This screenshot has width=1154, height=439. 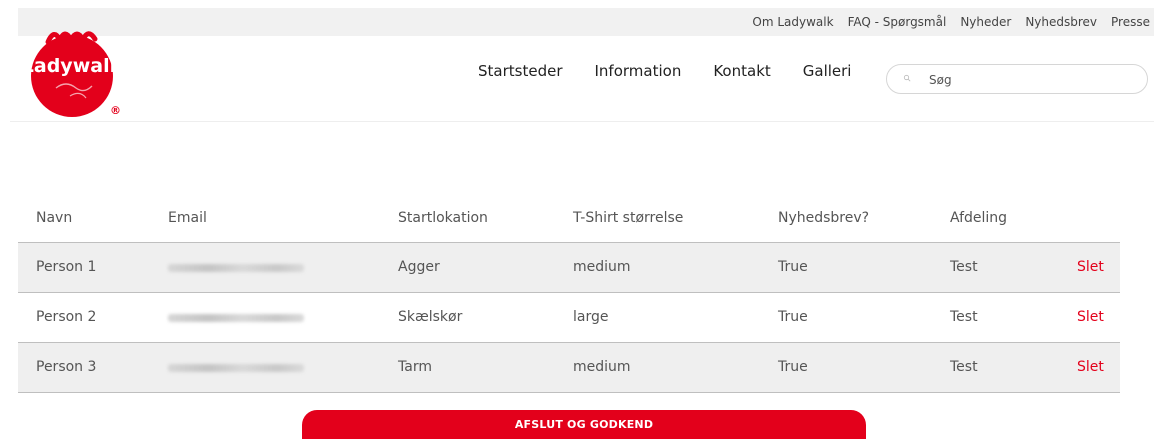 What do you see at coordinates (1029, 80) in the screenshot?
I see `search-input` at bounding box center [1029, 80].